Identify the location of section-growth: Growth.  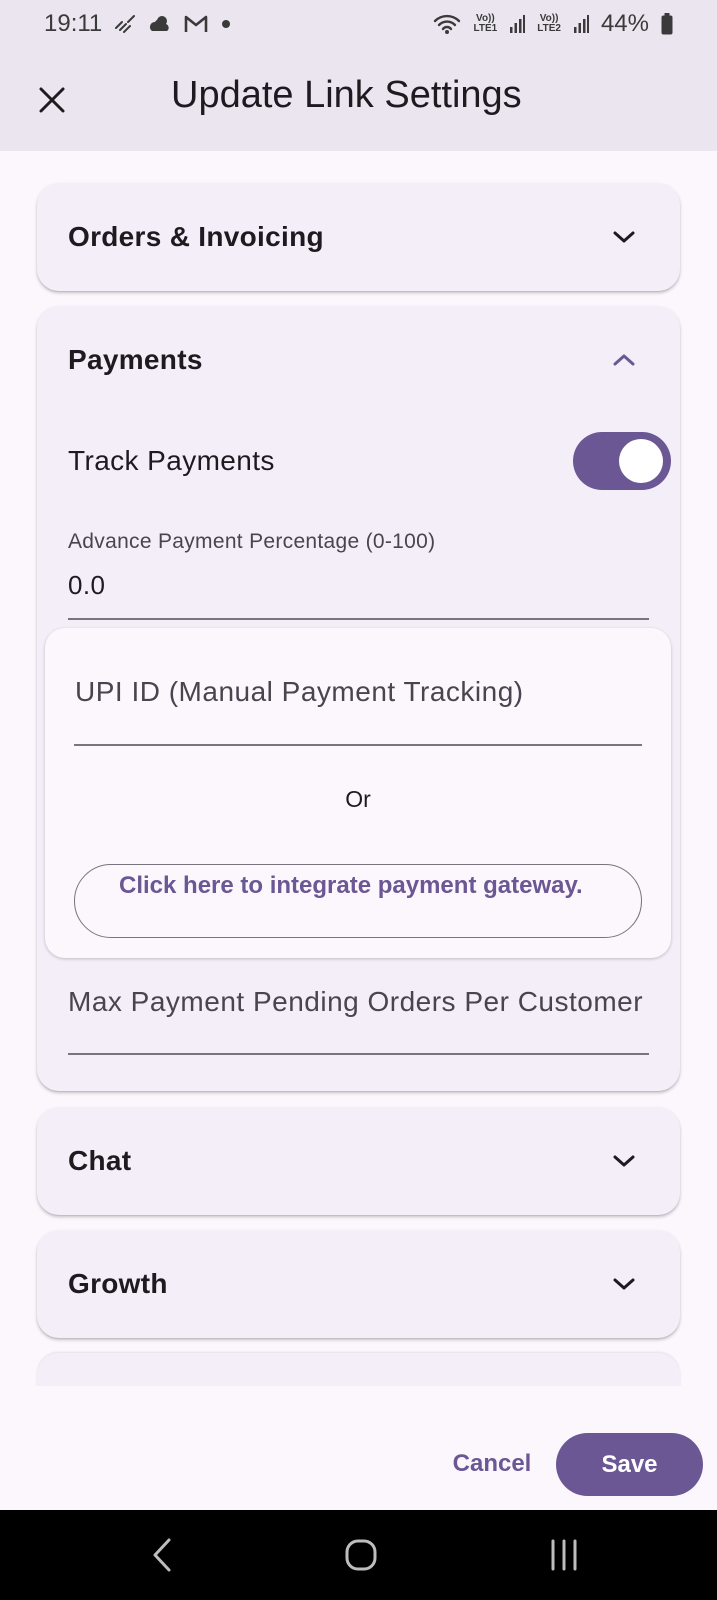
(358, 1284).